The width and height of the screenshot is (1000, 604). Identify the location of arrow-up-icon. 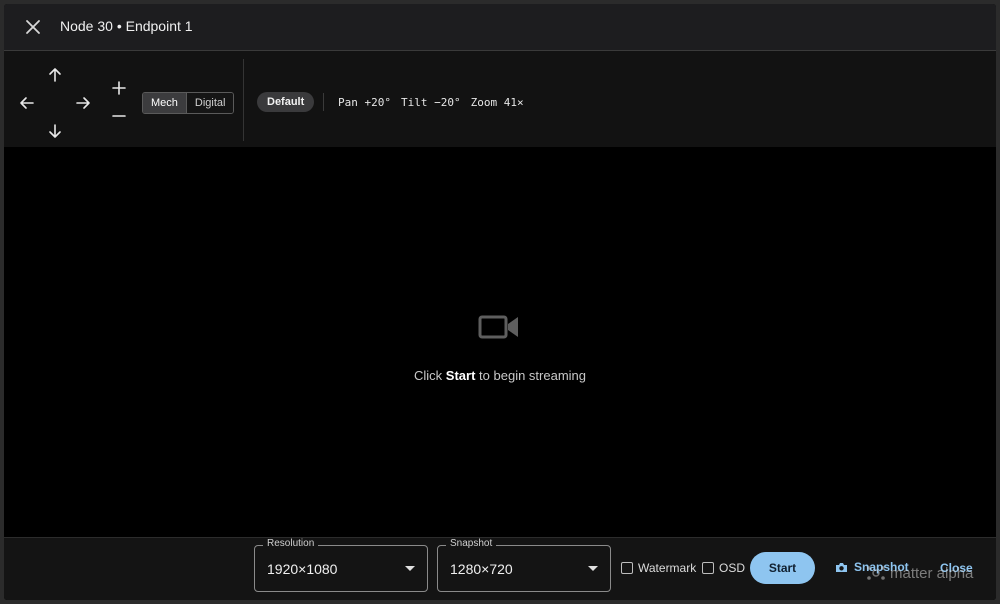
(55, 75).